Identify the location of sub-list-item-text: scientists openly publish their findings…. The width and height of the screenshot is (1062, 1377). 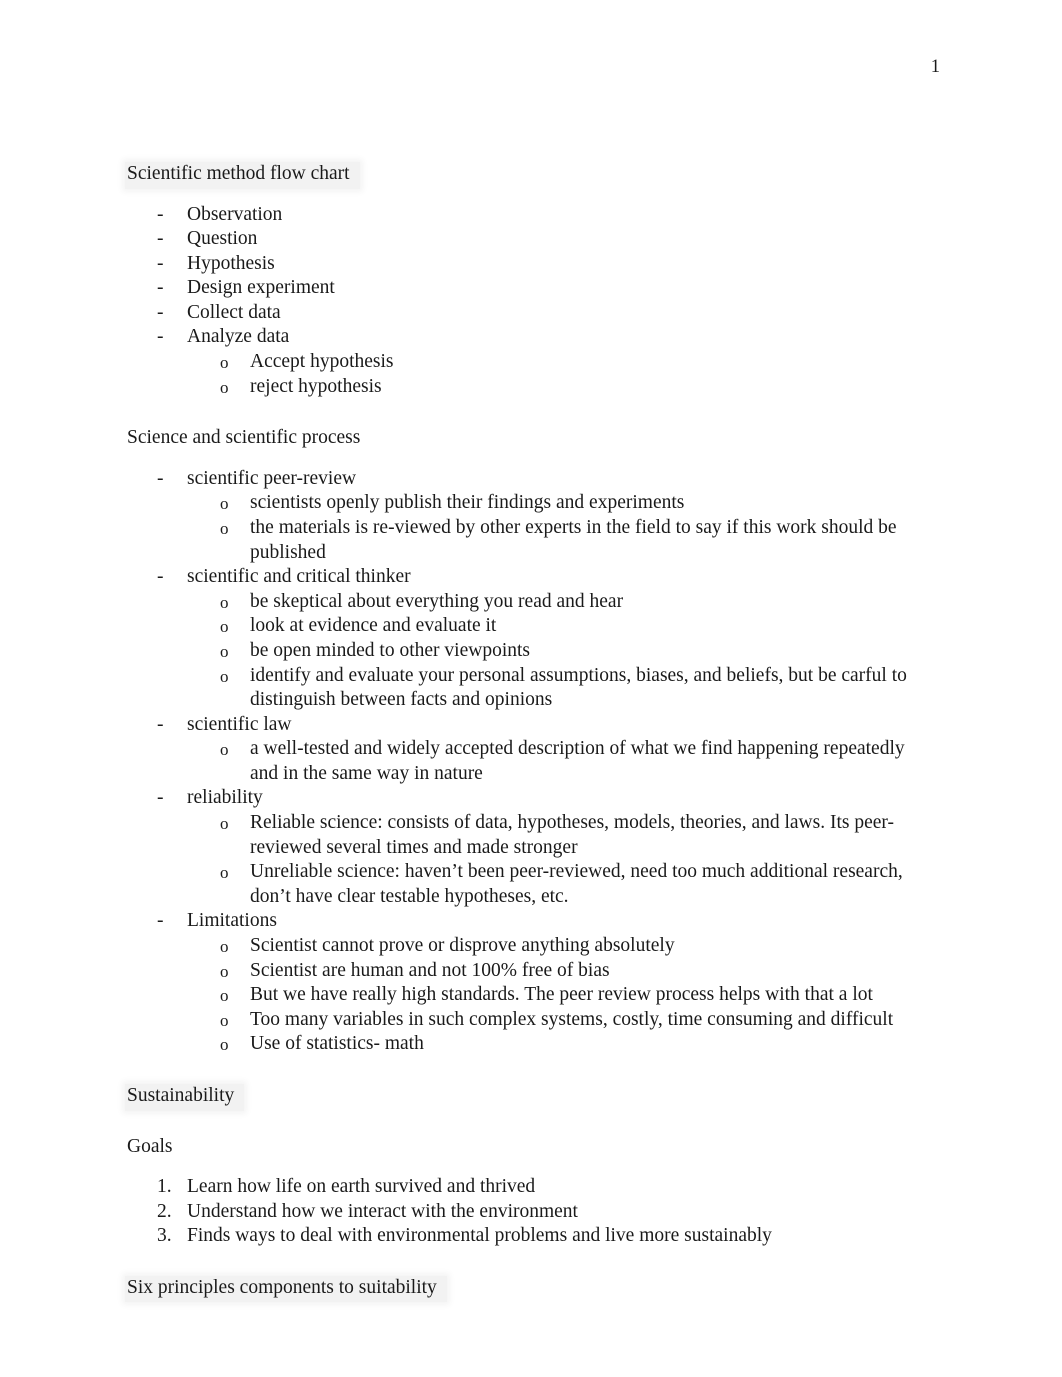
(467, 503).